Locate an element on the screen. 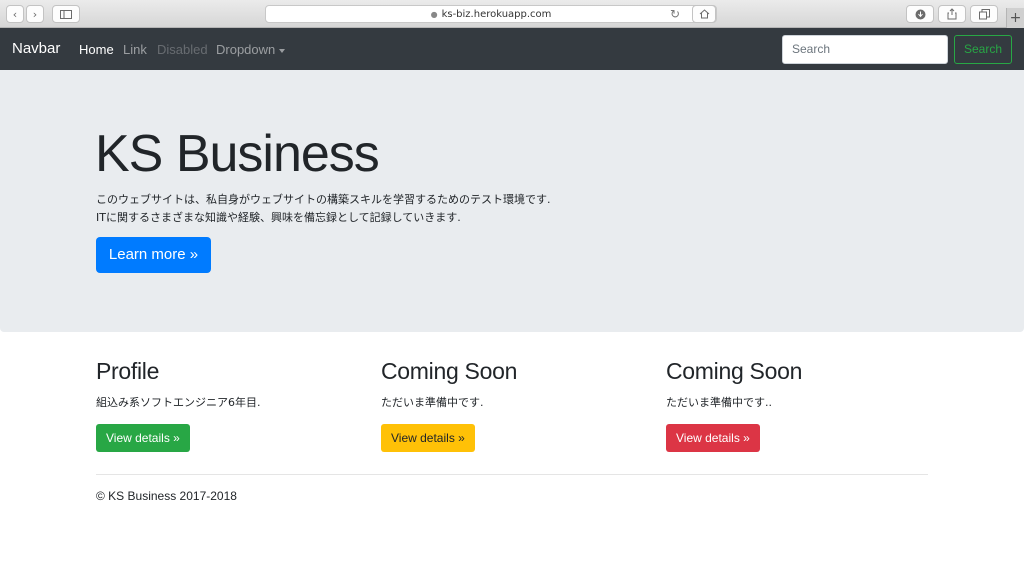 This screenshot has height=576, width=1024. nav-link-disabled: Disabled is located at coordinates (182, 49).